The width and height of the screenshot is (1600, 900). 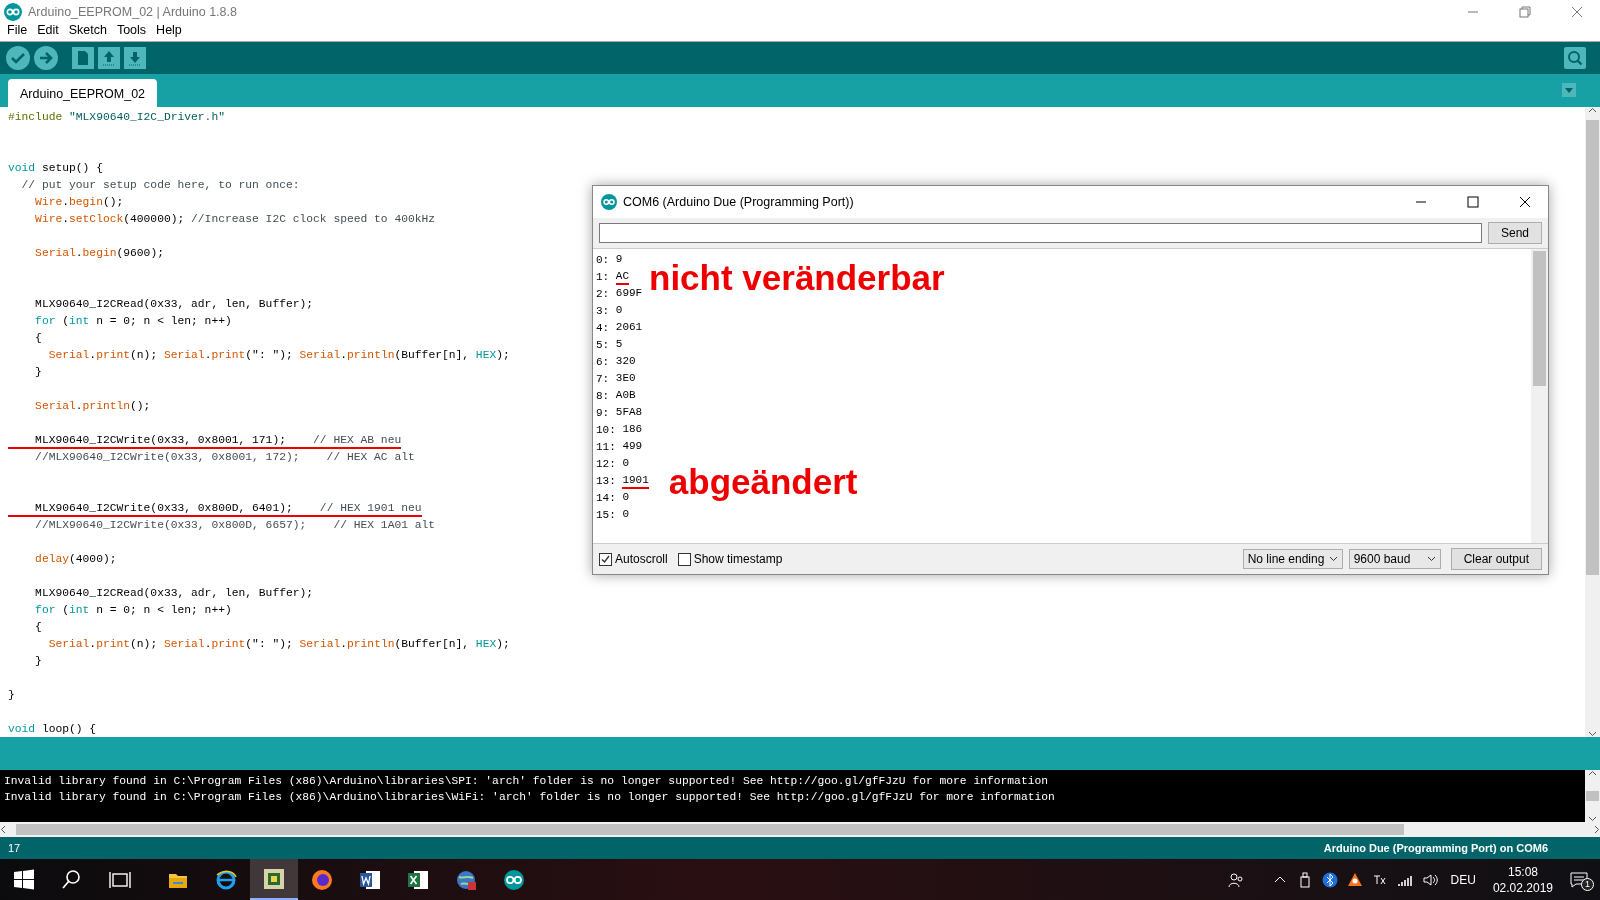 What do you see at coordinates (606, 430) in the screenshot?
I see `output-line-number: 10:` at bounding box center [606, 430].